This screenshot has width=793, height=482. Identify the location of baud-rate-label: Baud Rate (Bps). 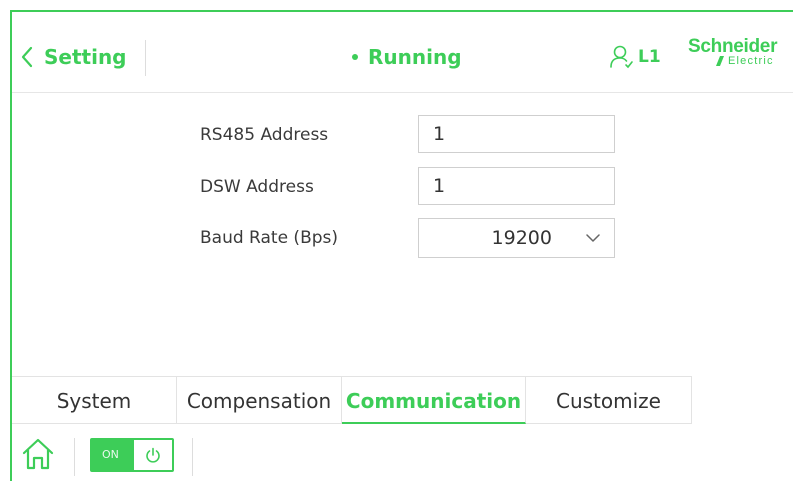
(269, 238).